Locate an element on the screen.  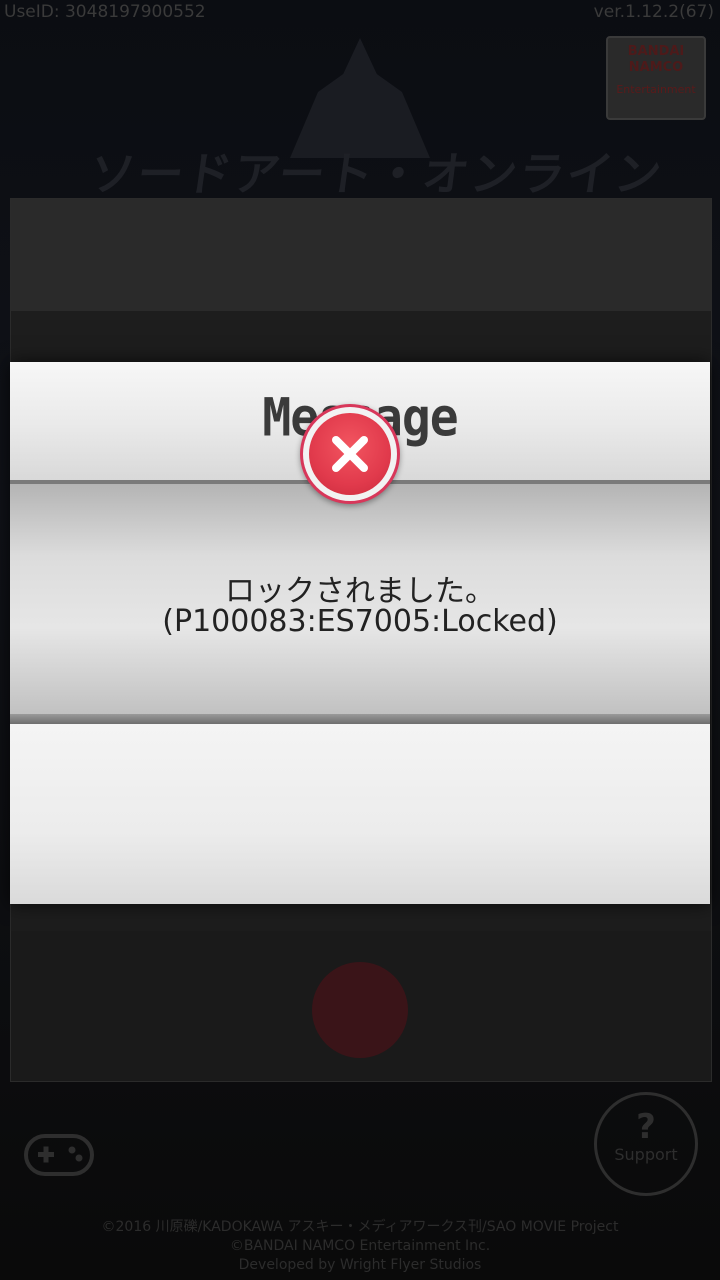
publisher-logo: BANDAI NAMCO Entertainment is located at coordinates (656, 78).